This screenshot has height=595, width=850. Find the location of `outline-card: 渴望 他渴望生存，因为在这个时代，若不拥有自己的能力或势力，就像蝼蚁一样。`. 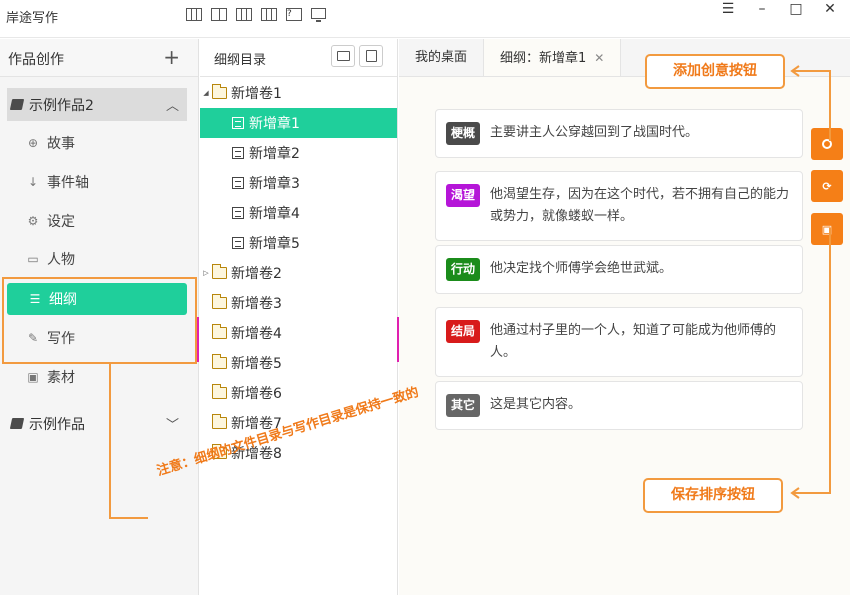

outline-card: 渴望 他渴望生存，因为在这个时代，若不拥有自己的能力或势力，就像蝼蚁一样。 is located at coordinates (619, 206).